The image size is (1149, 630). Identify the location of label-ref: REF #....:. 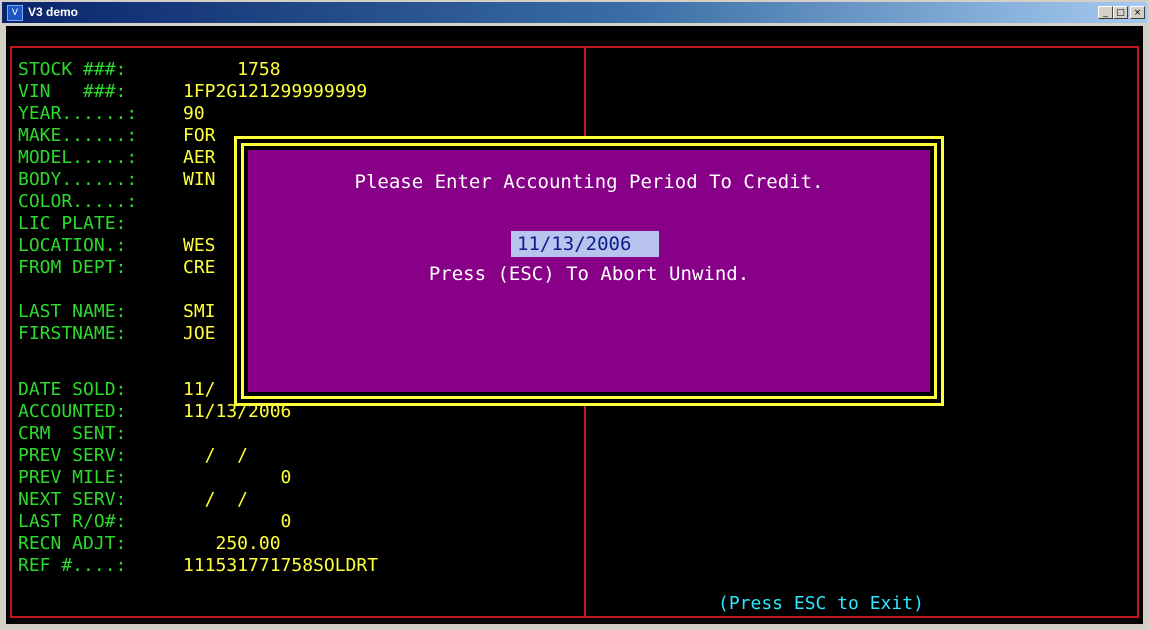
(72, 565).